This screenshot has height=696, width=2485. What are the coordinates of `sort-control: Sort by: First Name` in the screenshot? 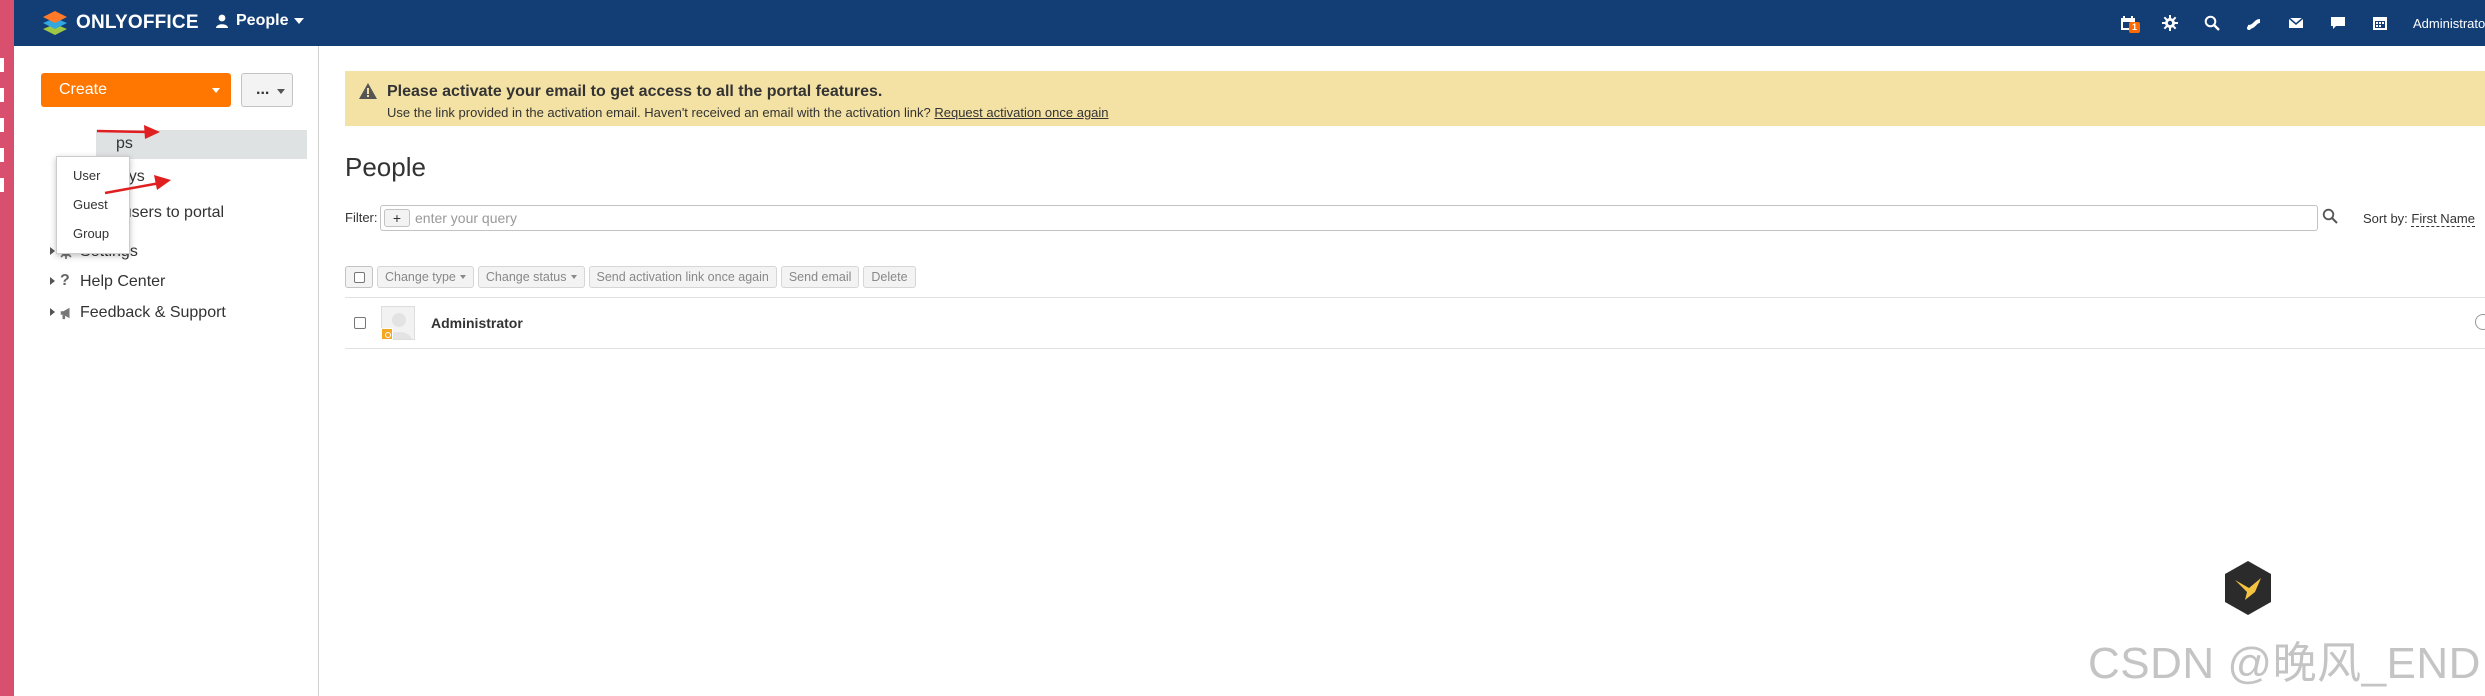 It's located at (2419, 219).